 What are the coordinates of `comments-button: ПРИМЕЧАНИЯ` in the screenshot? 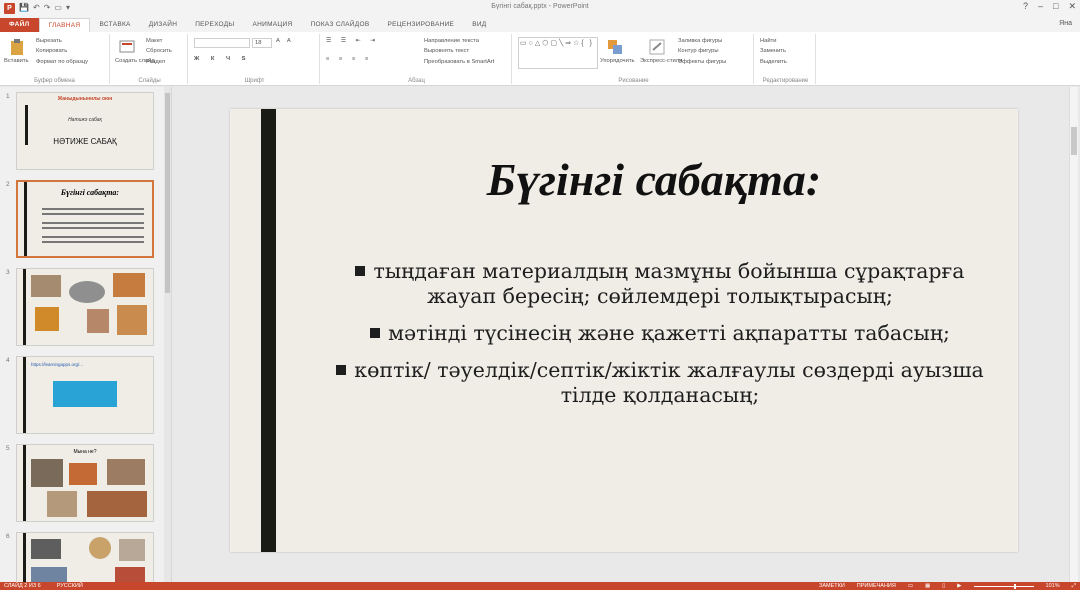 It's located at (876, 586).